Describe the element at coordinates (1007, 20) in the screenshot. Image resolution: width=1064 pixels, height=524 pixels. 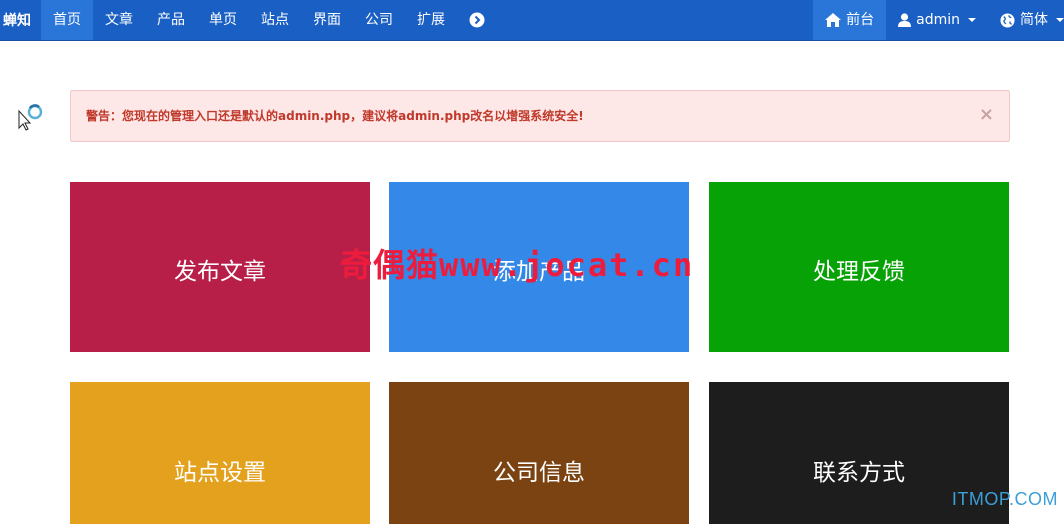
I see `globe-icon` at that location.